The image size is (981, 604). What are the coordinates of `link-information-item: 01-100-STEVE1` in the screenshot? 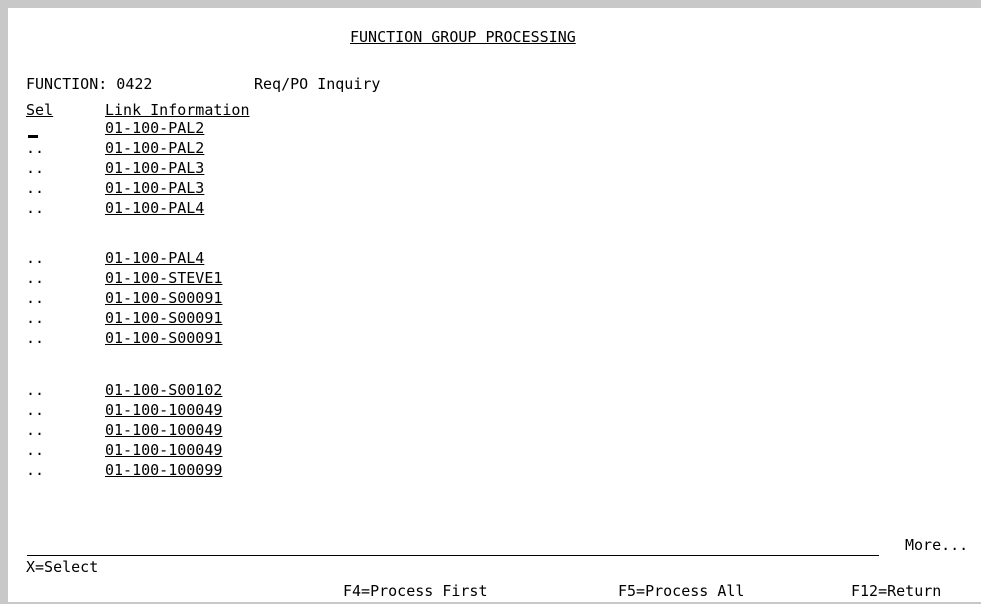 It's located at (164, 278).